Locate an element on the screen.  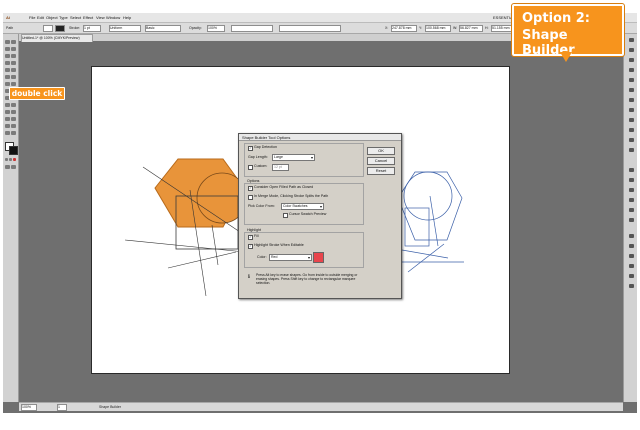
gap-length-select: Large is located at coordinates (293, 157).